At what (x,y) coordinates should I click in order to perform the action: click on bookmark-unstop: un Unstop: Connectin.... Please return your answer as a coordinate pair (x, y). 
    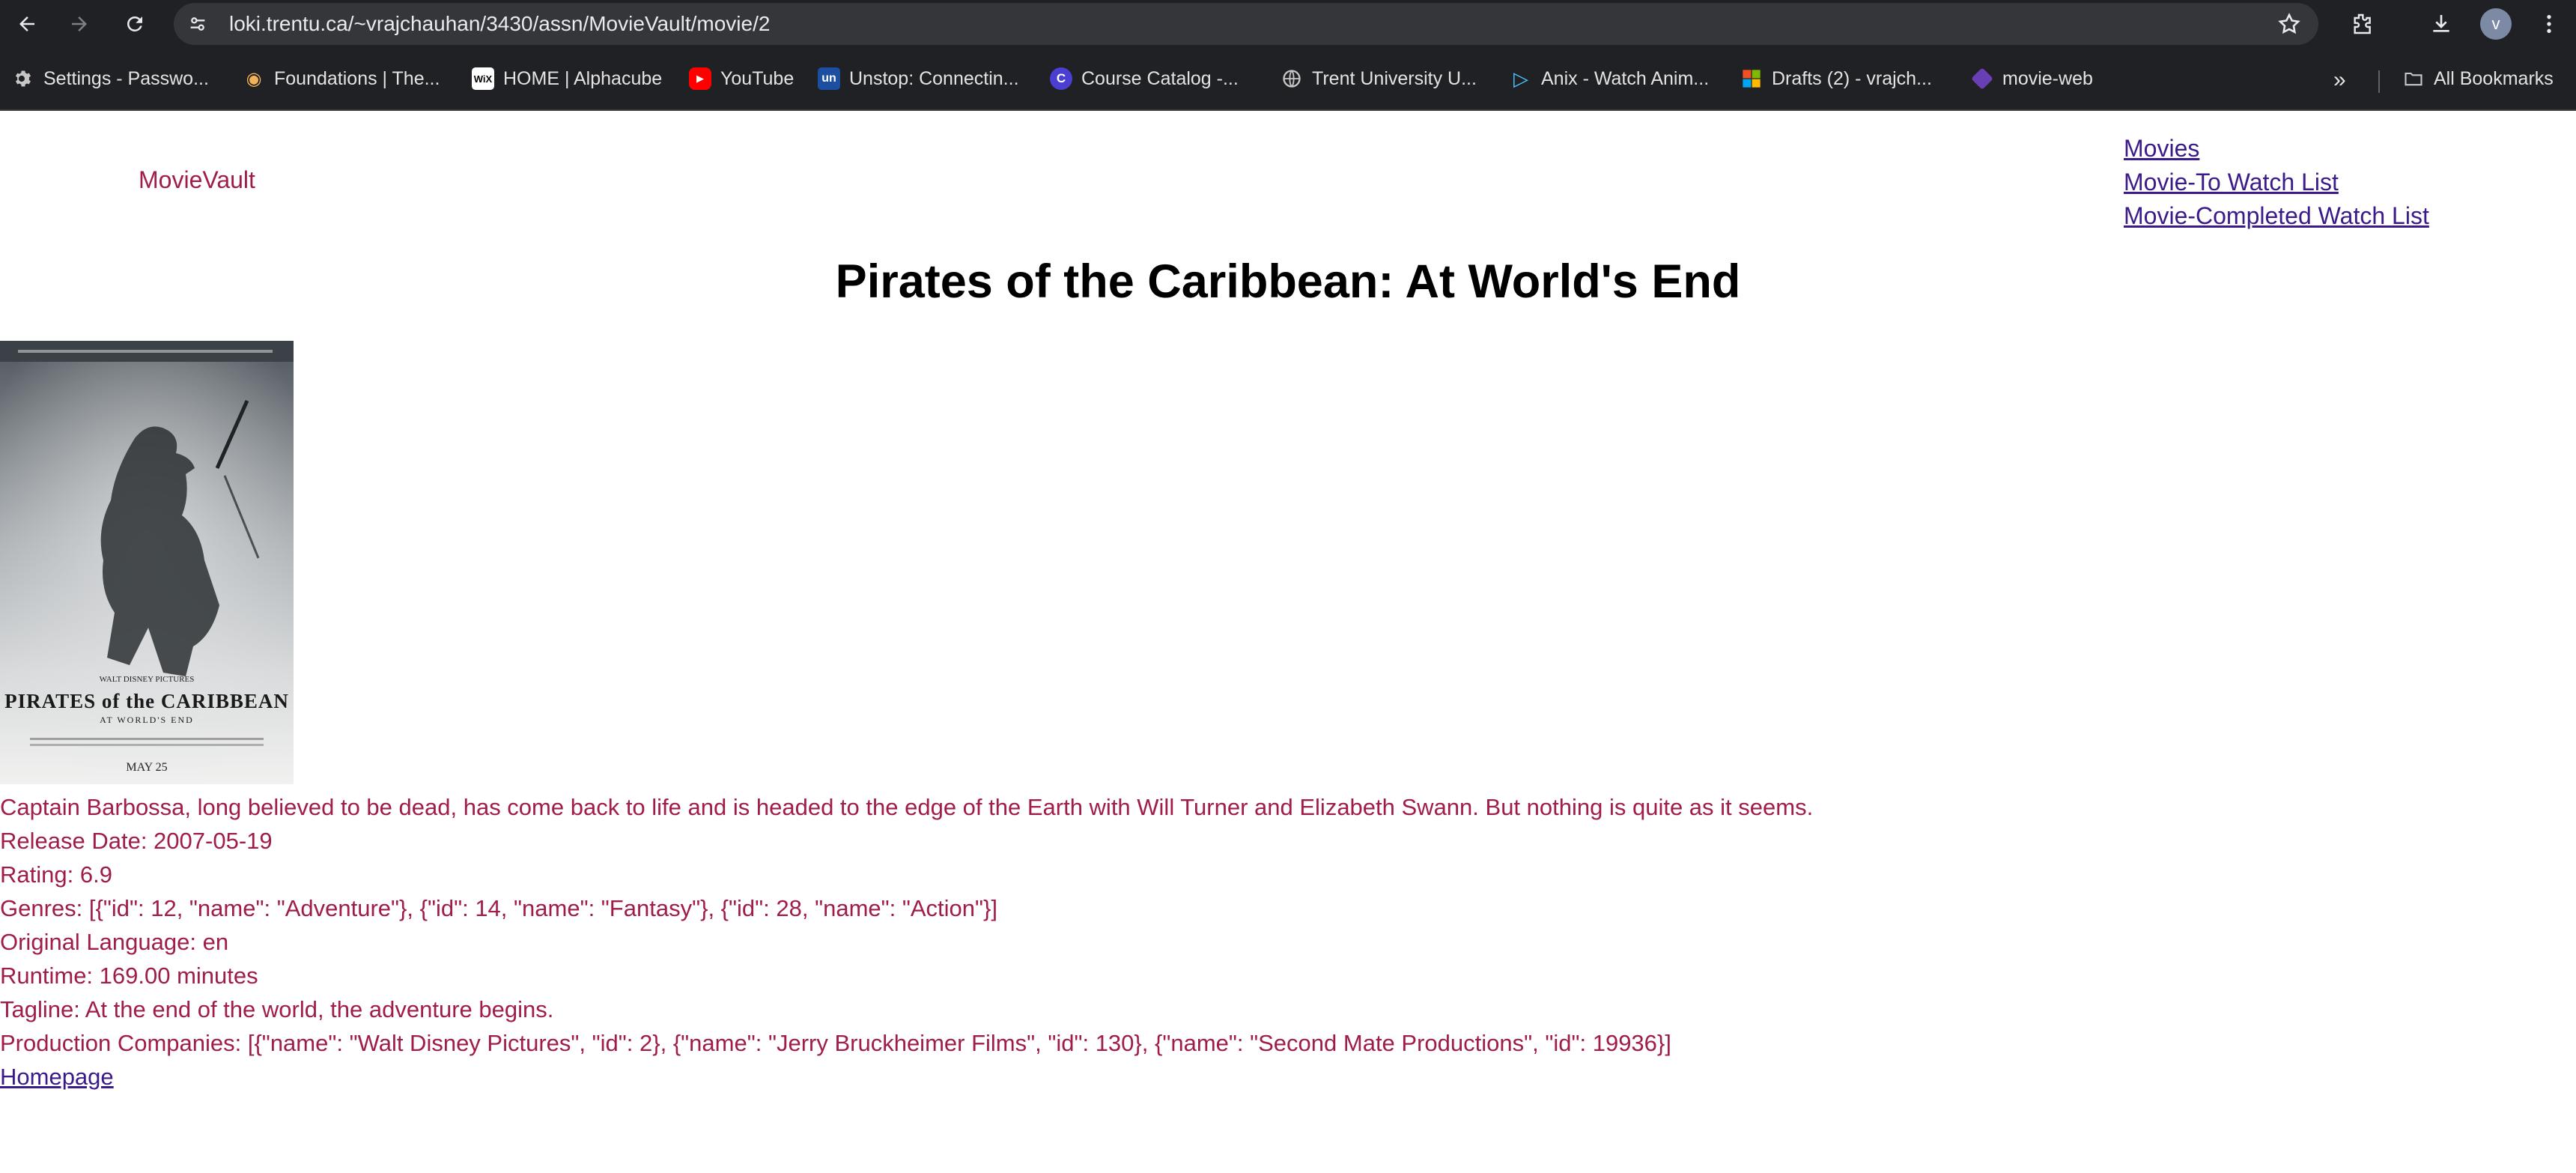
    Looking at the image, I should click on (918, 78).